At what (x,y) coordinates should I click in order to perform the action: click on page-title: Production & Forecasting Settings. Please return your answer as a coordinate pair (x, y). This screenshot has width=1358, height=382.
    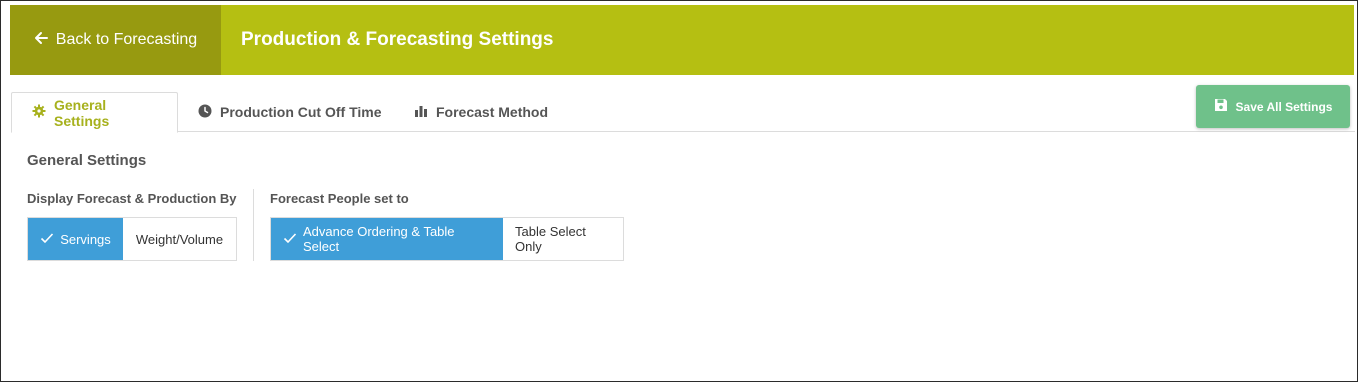
    Looking at the image, I should click on (397, 39).